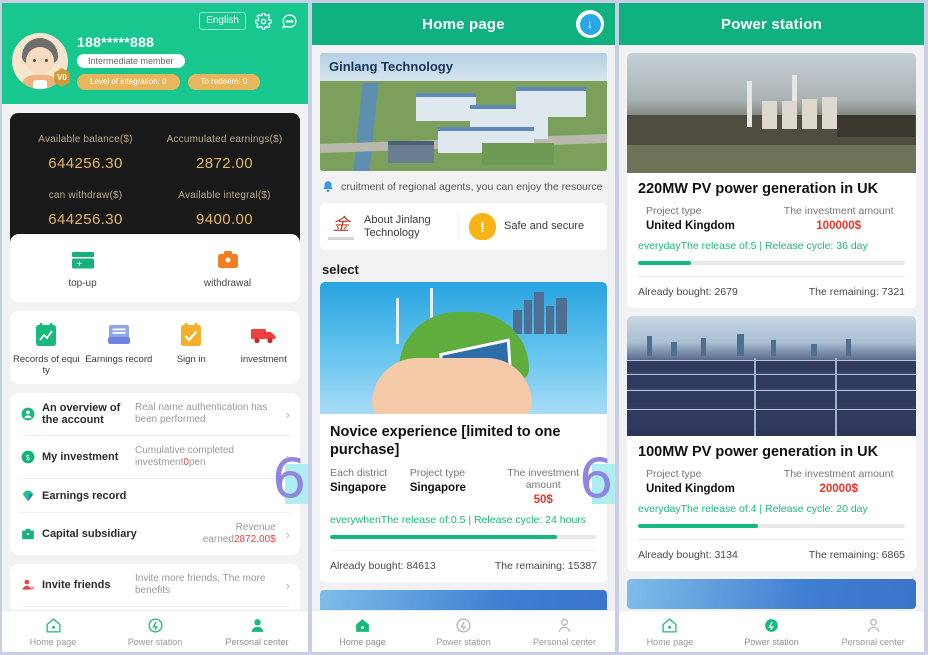 The height and width of the screenshot is (655, 928). I want to click on person-icon, so click(257, 625).